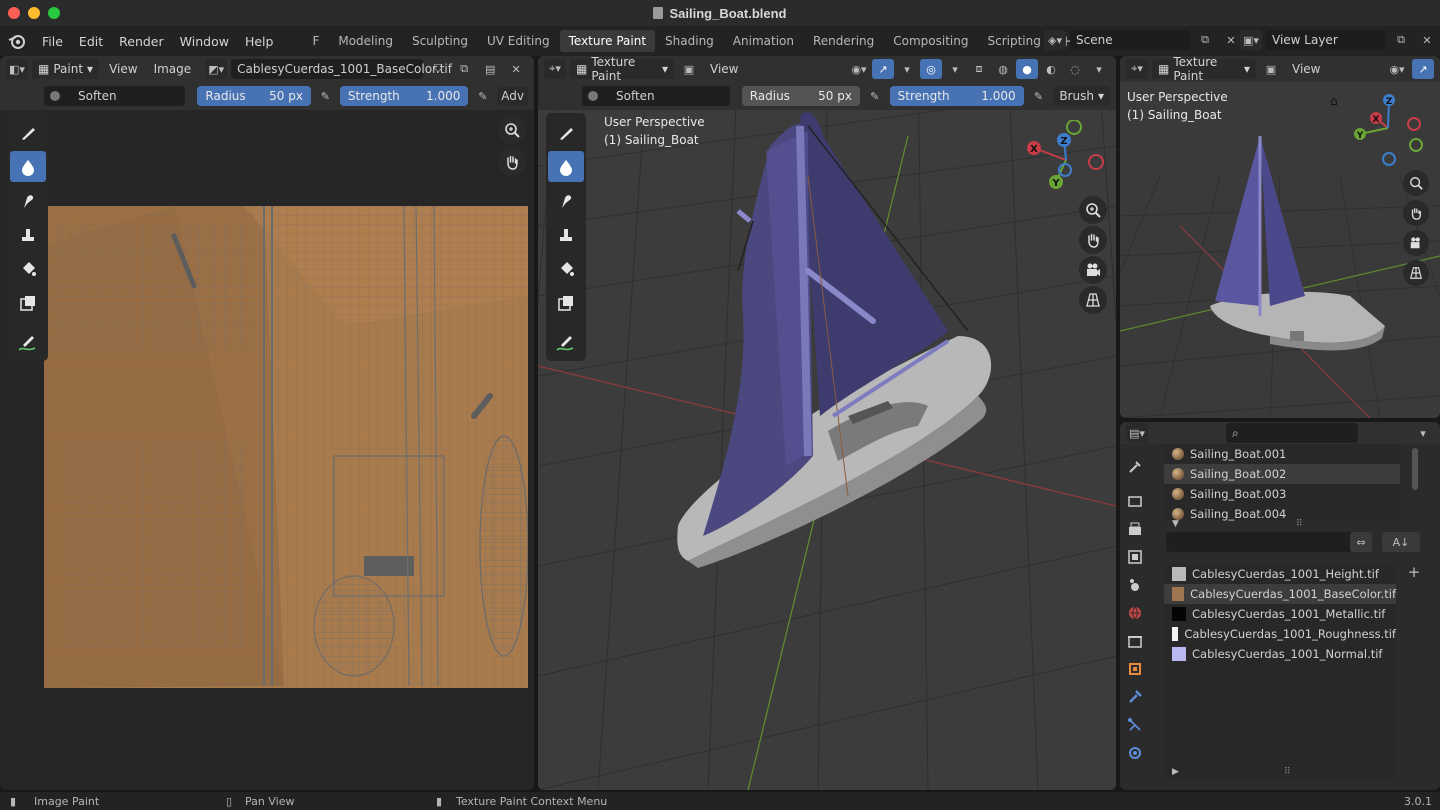 The height and width of the screenshot is (810, 1440). I want to click on image-view-menu: View, so click(123, 69).